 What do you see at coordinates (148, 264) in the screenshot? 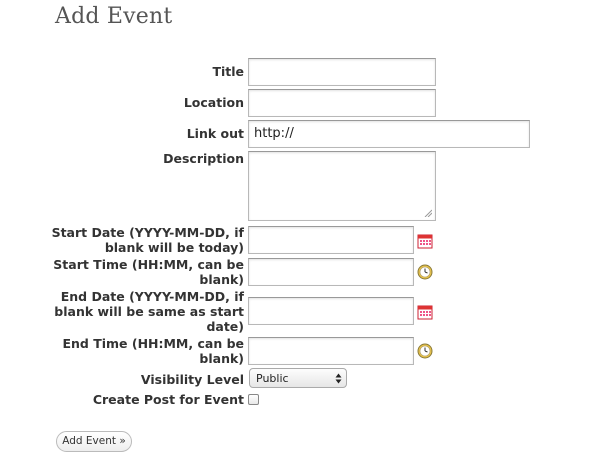
I see `start-time-label-line: Start Time (HH:MM, can be` at bounding box center [148, 264].